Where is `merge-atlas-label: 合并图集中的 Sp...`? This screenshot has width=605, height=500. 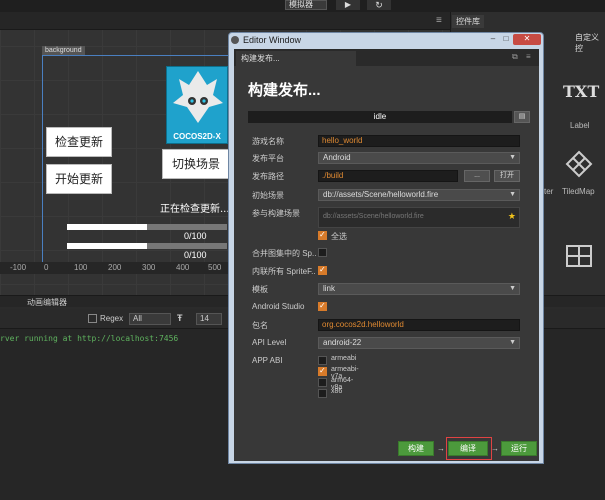 merge-atlas-label: 合并图集中的 Sp... is located at coordinates (284, 253).